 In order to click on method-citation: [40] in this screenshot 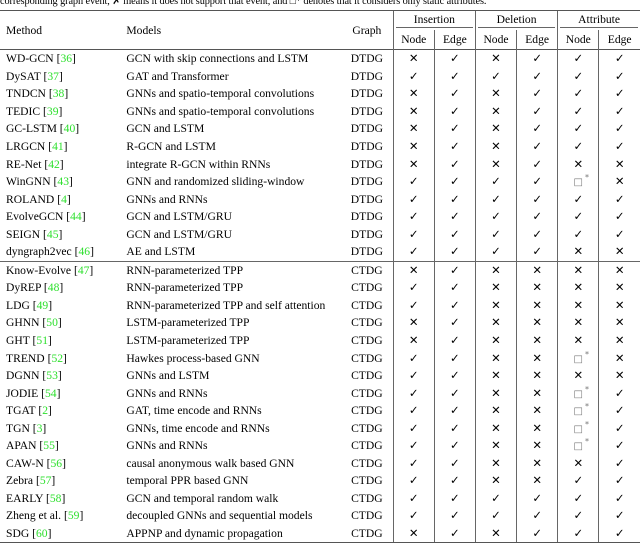, I will do `click(69, 129)`.